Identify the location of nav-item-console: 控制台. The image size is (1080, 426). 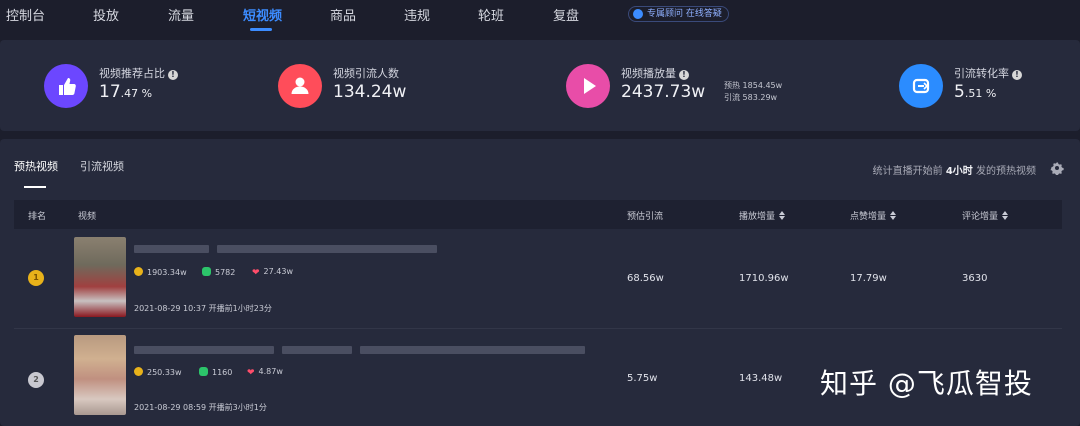
(25, 14).